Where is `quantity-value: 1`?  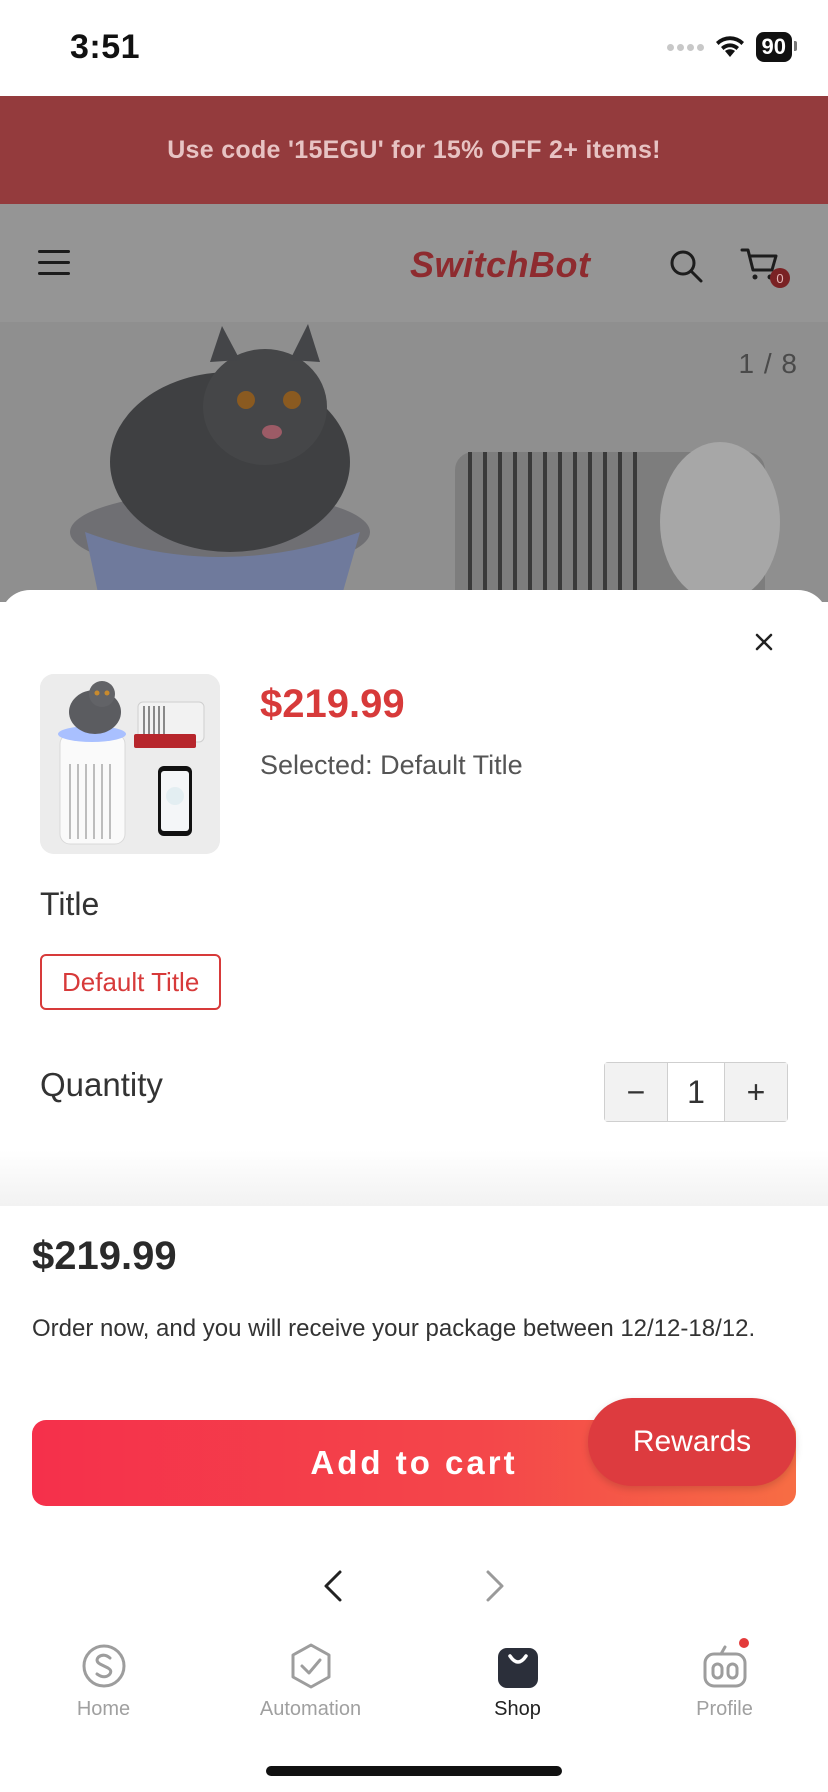 quantity-value: 1 is located at coordinates (696, 1092).